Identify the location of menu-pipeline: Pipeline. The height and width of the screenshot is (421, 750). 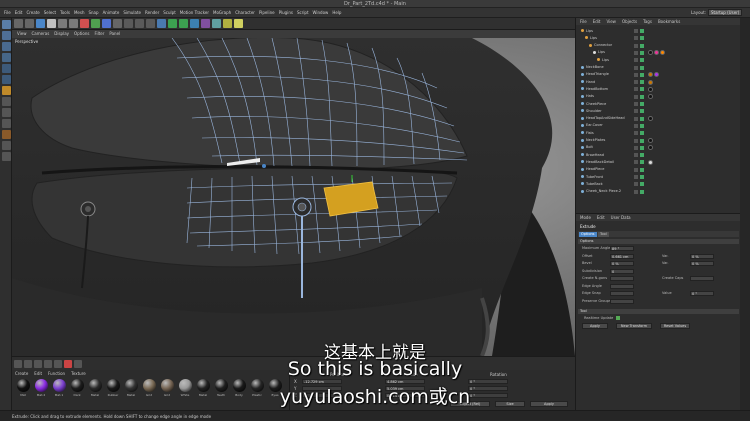
(267, 12).